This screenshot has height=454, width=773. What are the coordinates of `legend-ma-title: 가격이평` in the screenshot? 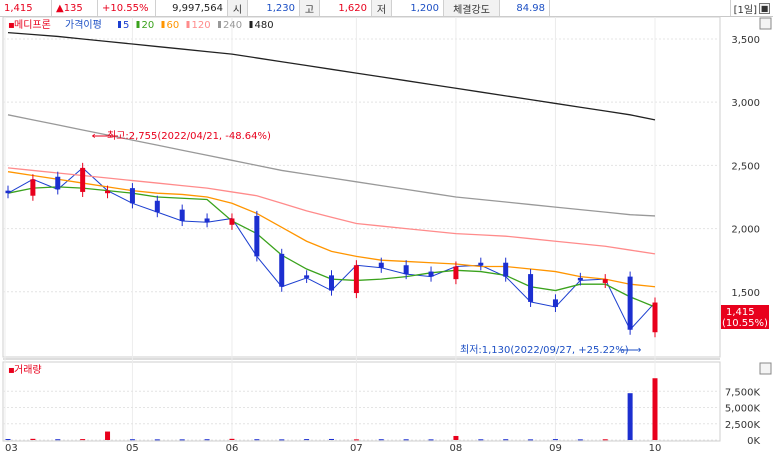 It's located at (83, 24).